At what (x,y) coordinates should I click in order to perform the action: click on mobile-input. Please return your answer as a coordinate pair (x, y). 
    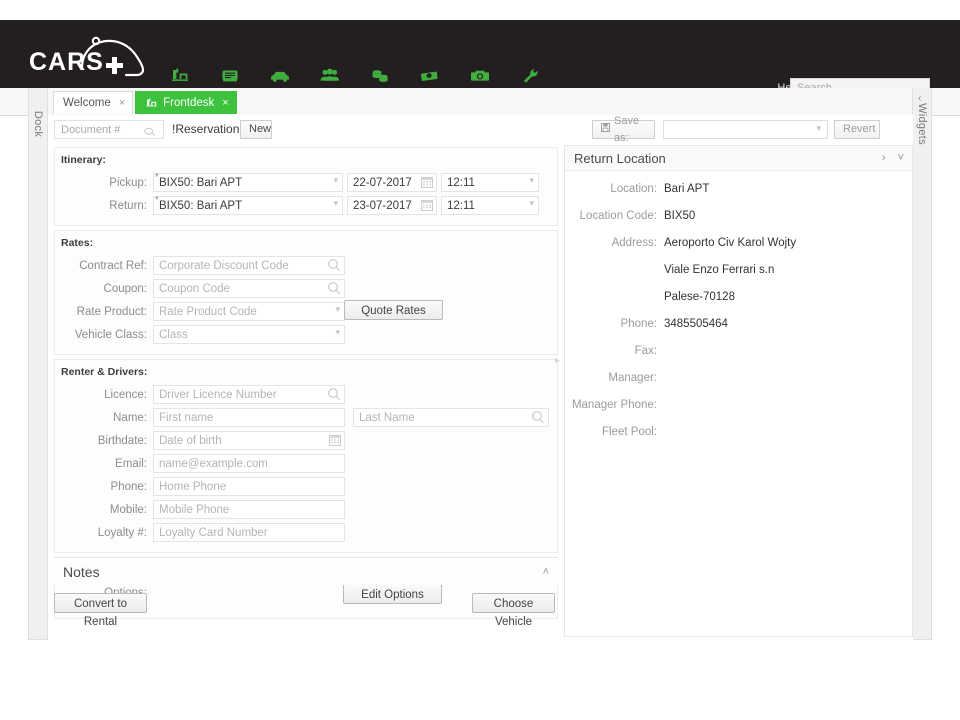
    Looking at the image, I should click on (249, 510).